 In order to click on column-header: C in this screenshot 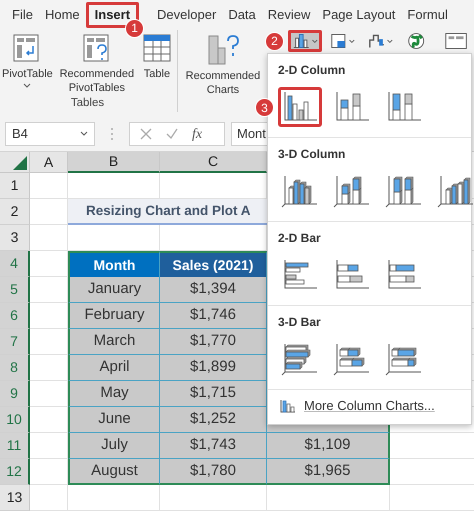, I will do `click(213, 162)`.